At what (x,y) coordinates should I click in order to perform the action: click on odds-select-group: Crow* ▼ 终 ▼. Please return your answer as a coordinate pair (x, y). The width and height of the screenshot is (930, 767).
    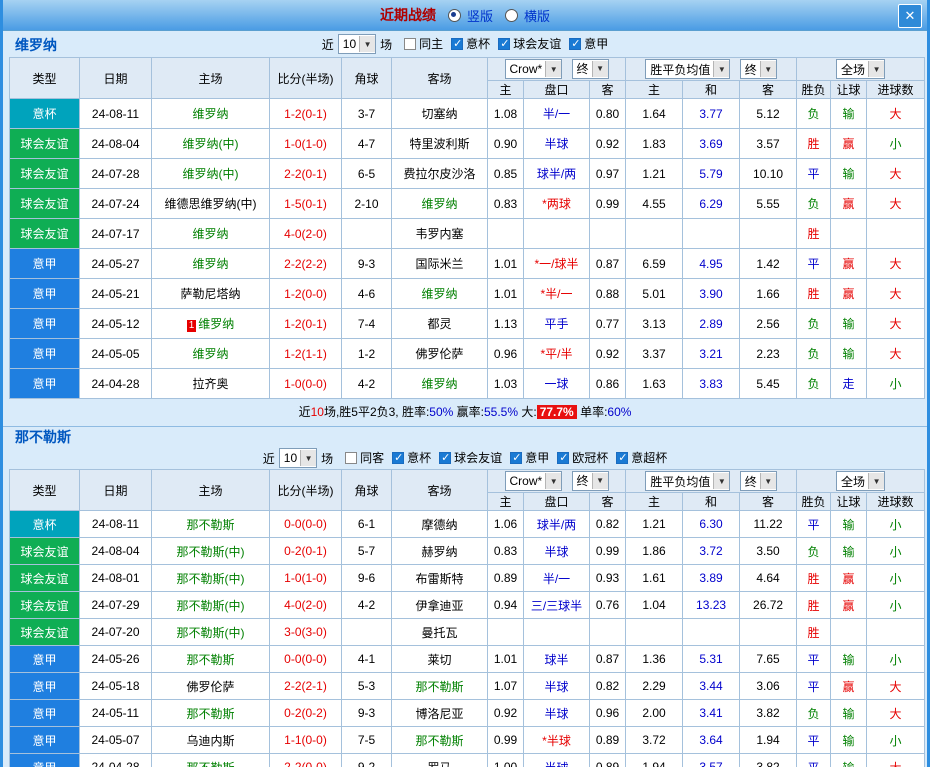
    Looking at the image, I should click on (556, 481).